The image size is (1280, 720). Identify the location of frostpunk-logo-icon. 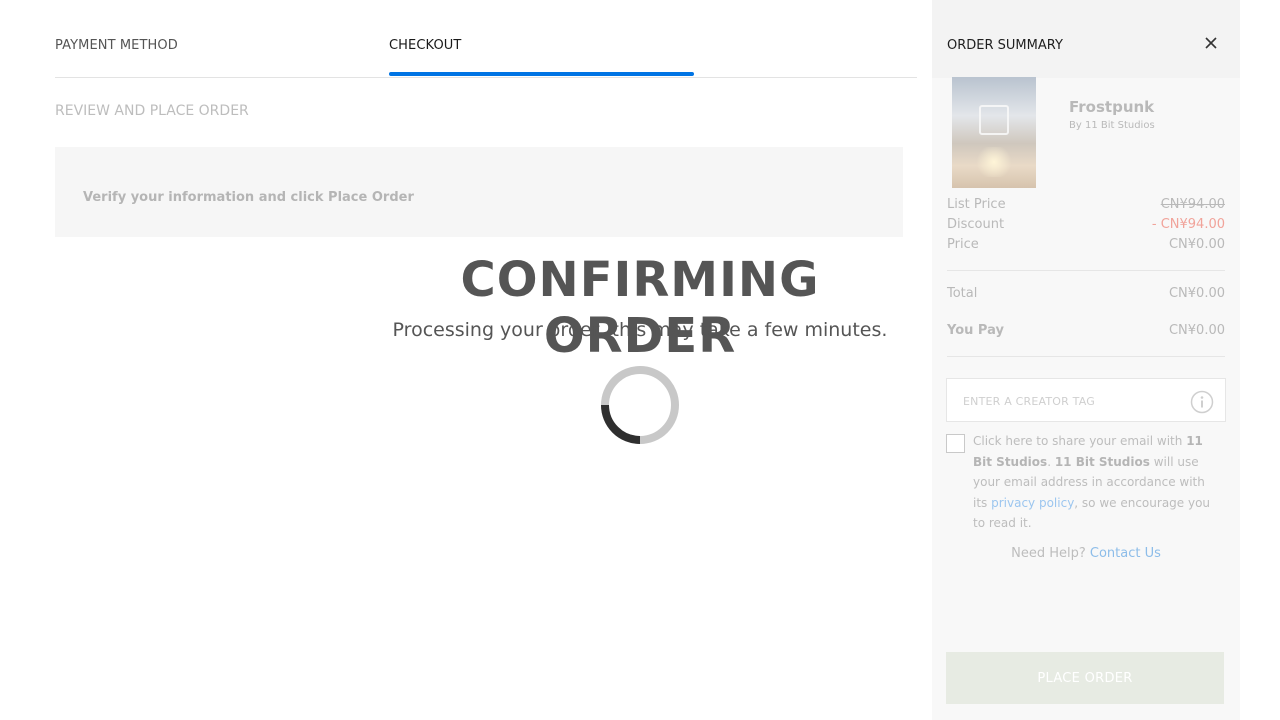
(994, 120).